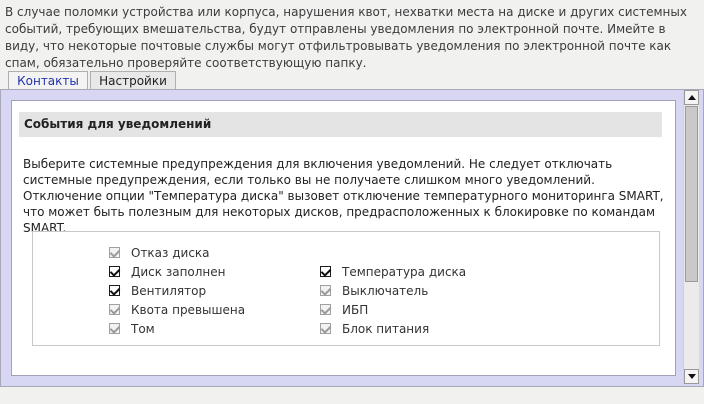 This screenshot has height=404, width=704. Describe the element at coordinates (188, 309) in the screenshot. I see `checkbox-label: Квота превышена` at that location.